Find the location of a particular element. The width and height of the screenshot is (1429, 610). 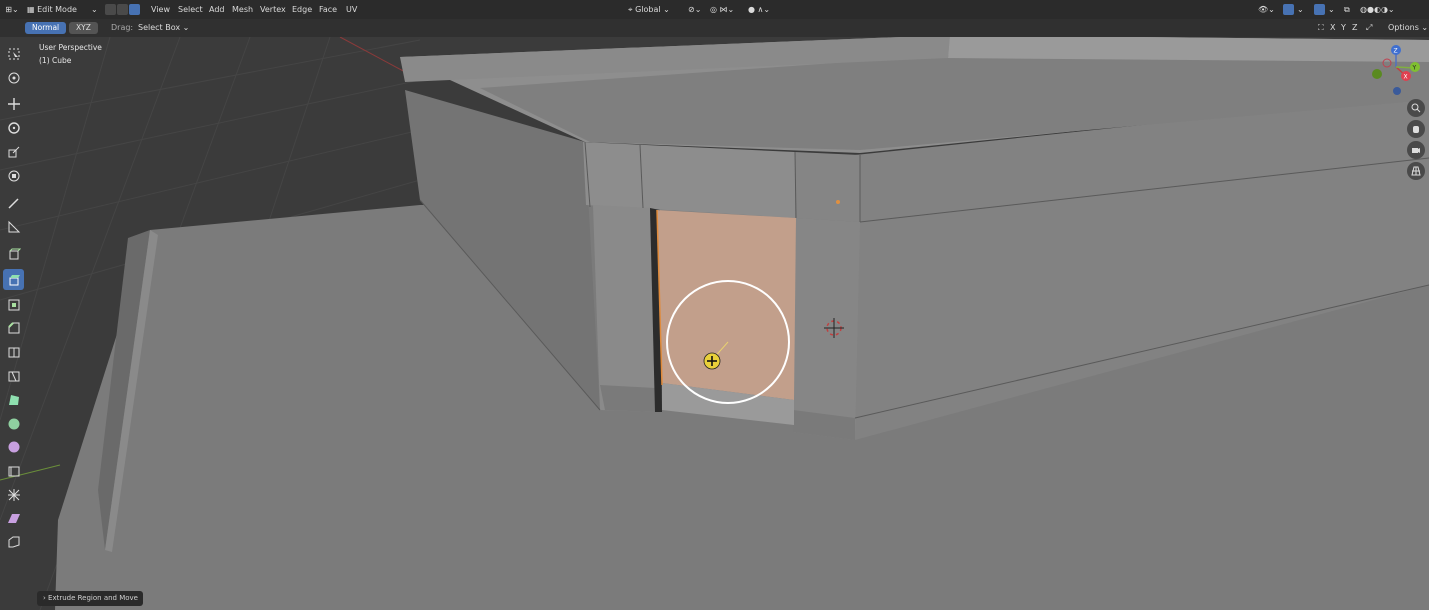

auto-merge-icon: ⤢ is located at coordinates (1369, 28).